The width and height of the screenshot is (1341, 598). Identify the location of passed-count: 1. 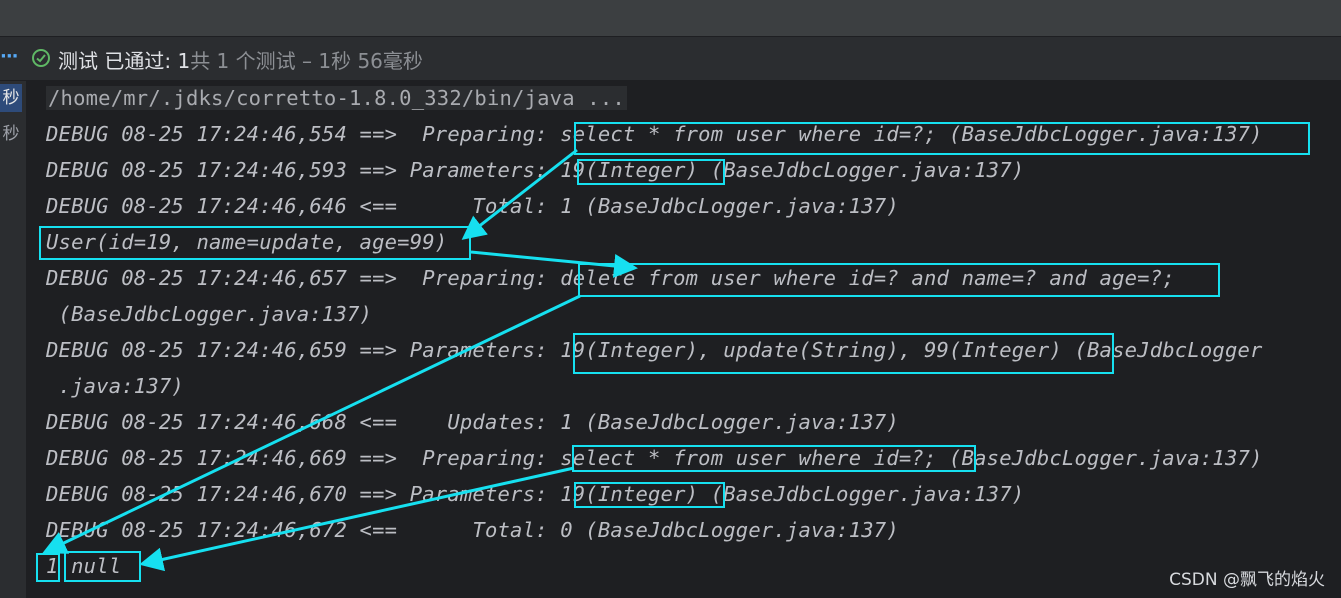
(184, 61).